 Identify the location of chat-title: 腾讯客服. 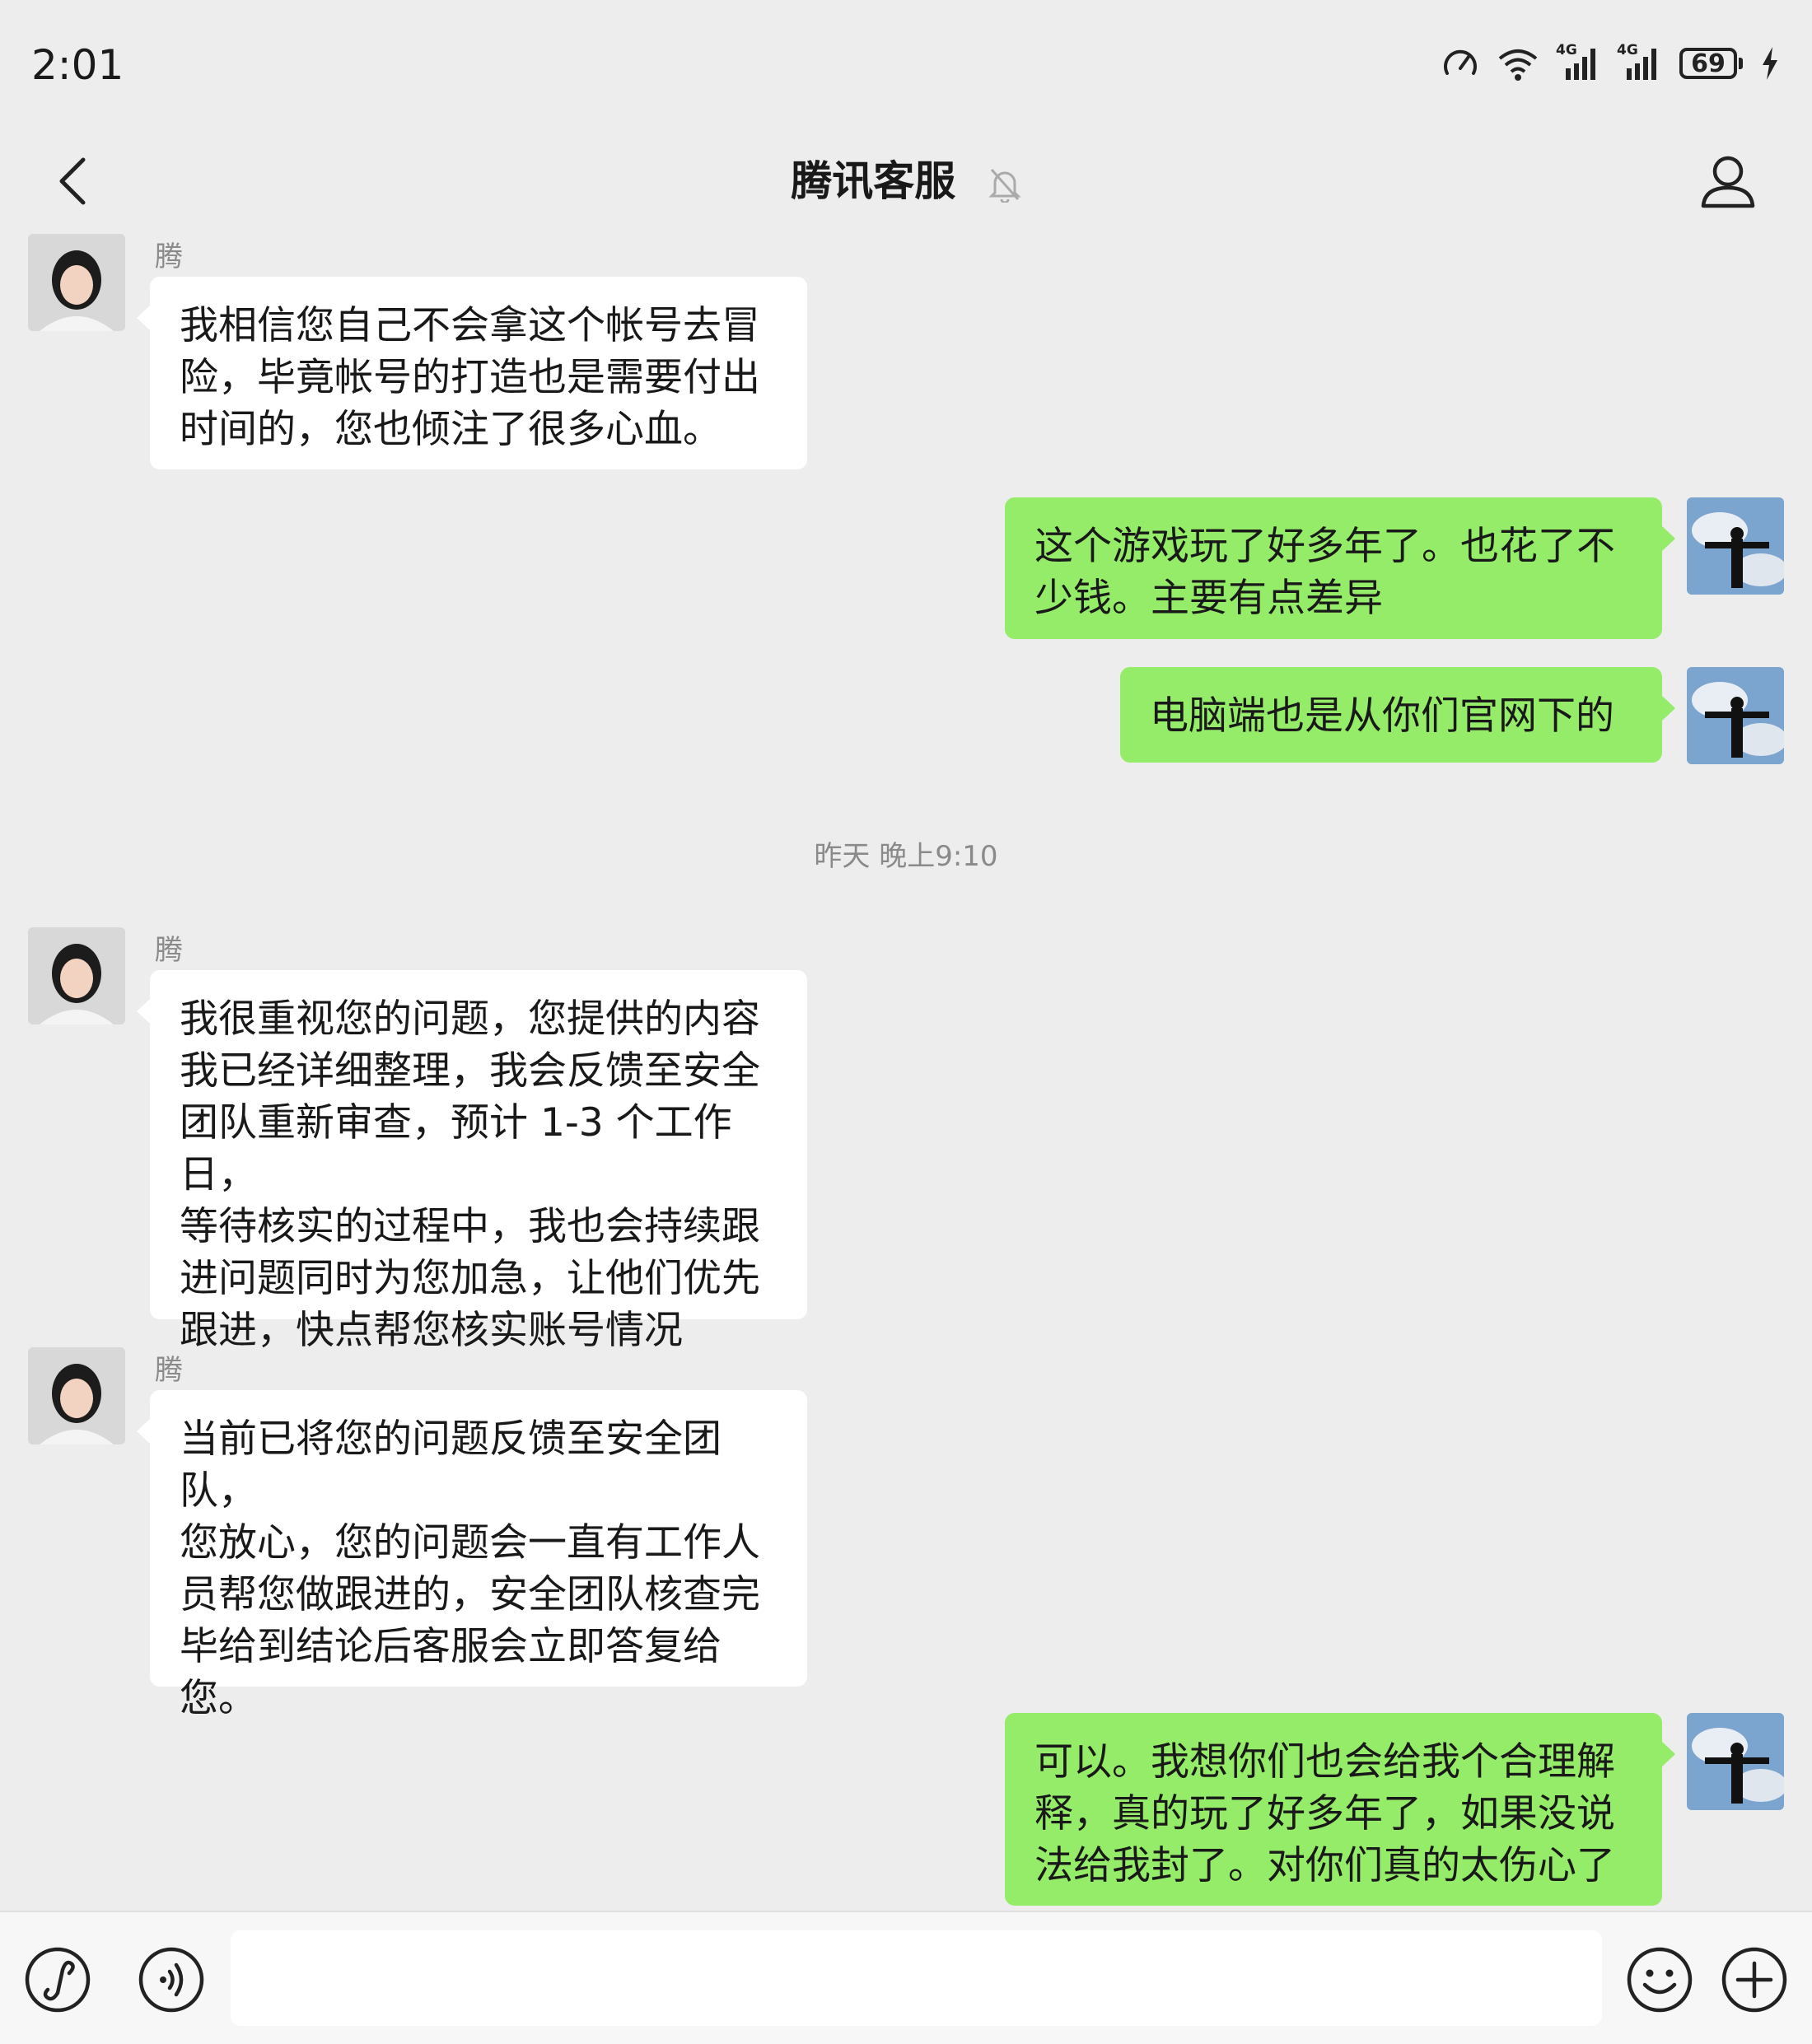
(906, 181).